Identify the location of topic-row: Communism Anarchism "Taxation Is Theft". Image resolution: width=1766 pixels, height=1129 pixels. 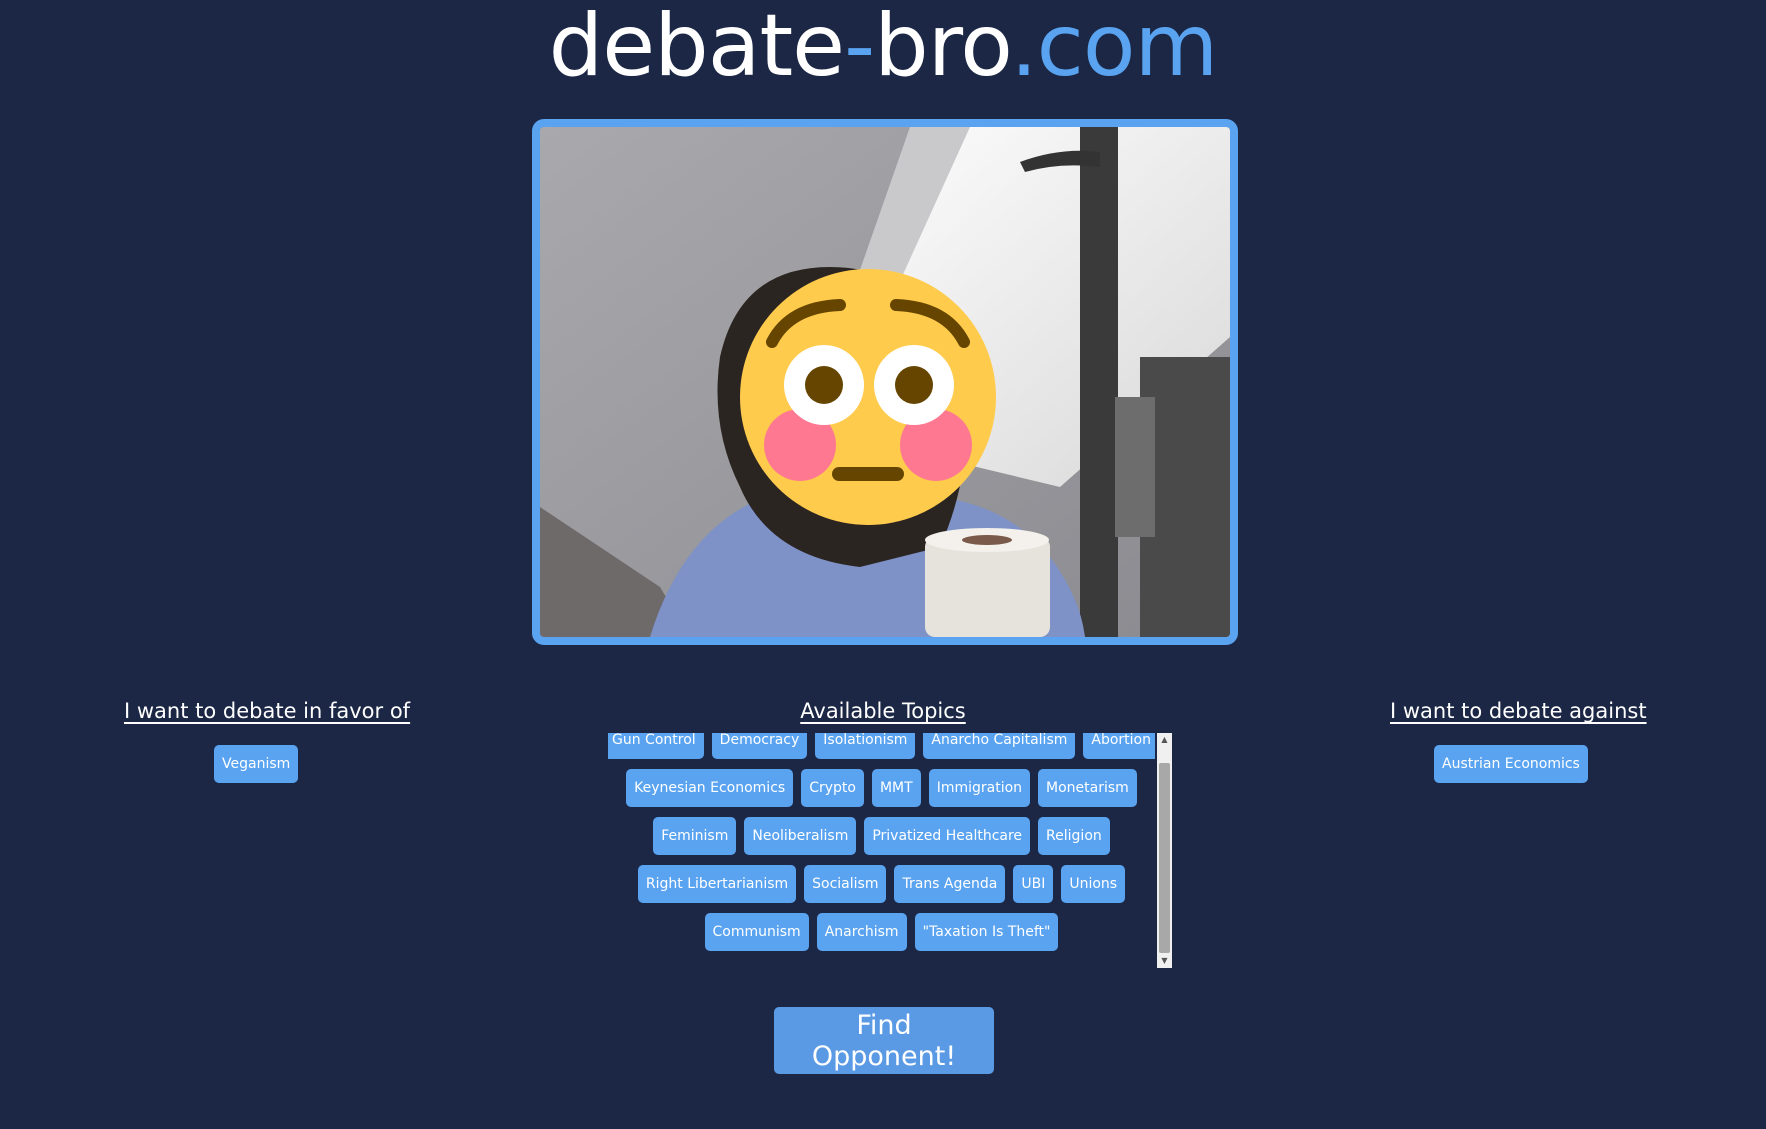
(881, 932).